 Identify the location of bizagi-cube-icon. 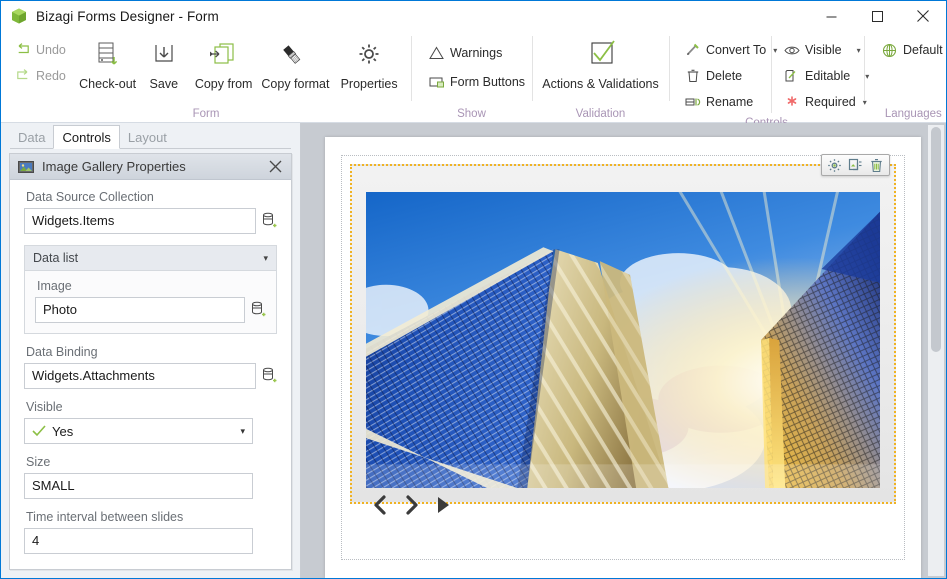
(19, 16).